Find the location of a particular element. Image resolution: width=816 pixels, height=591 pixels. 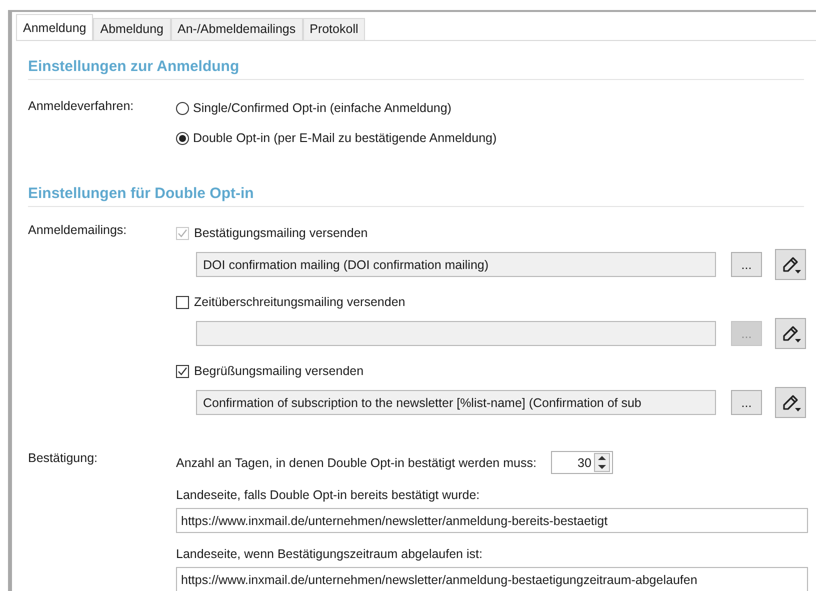

field-label: Anmeldemailings: is located at coordinates (78, 231).